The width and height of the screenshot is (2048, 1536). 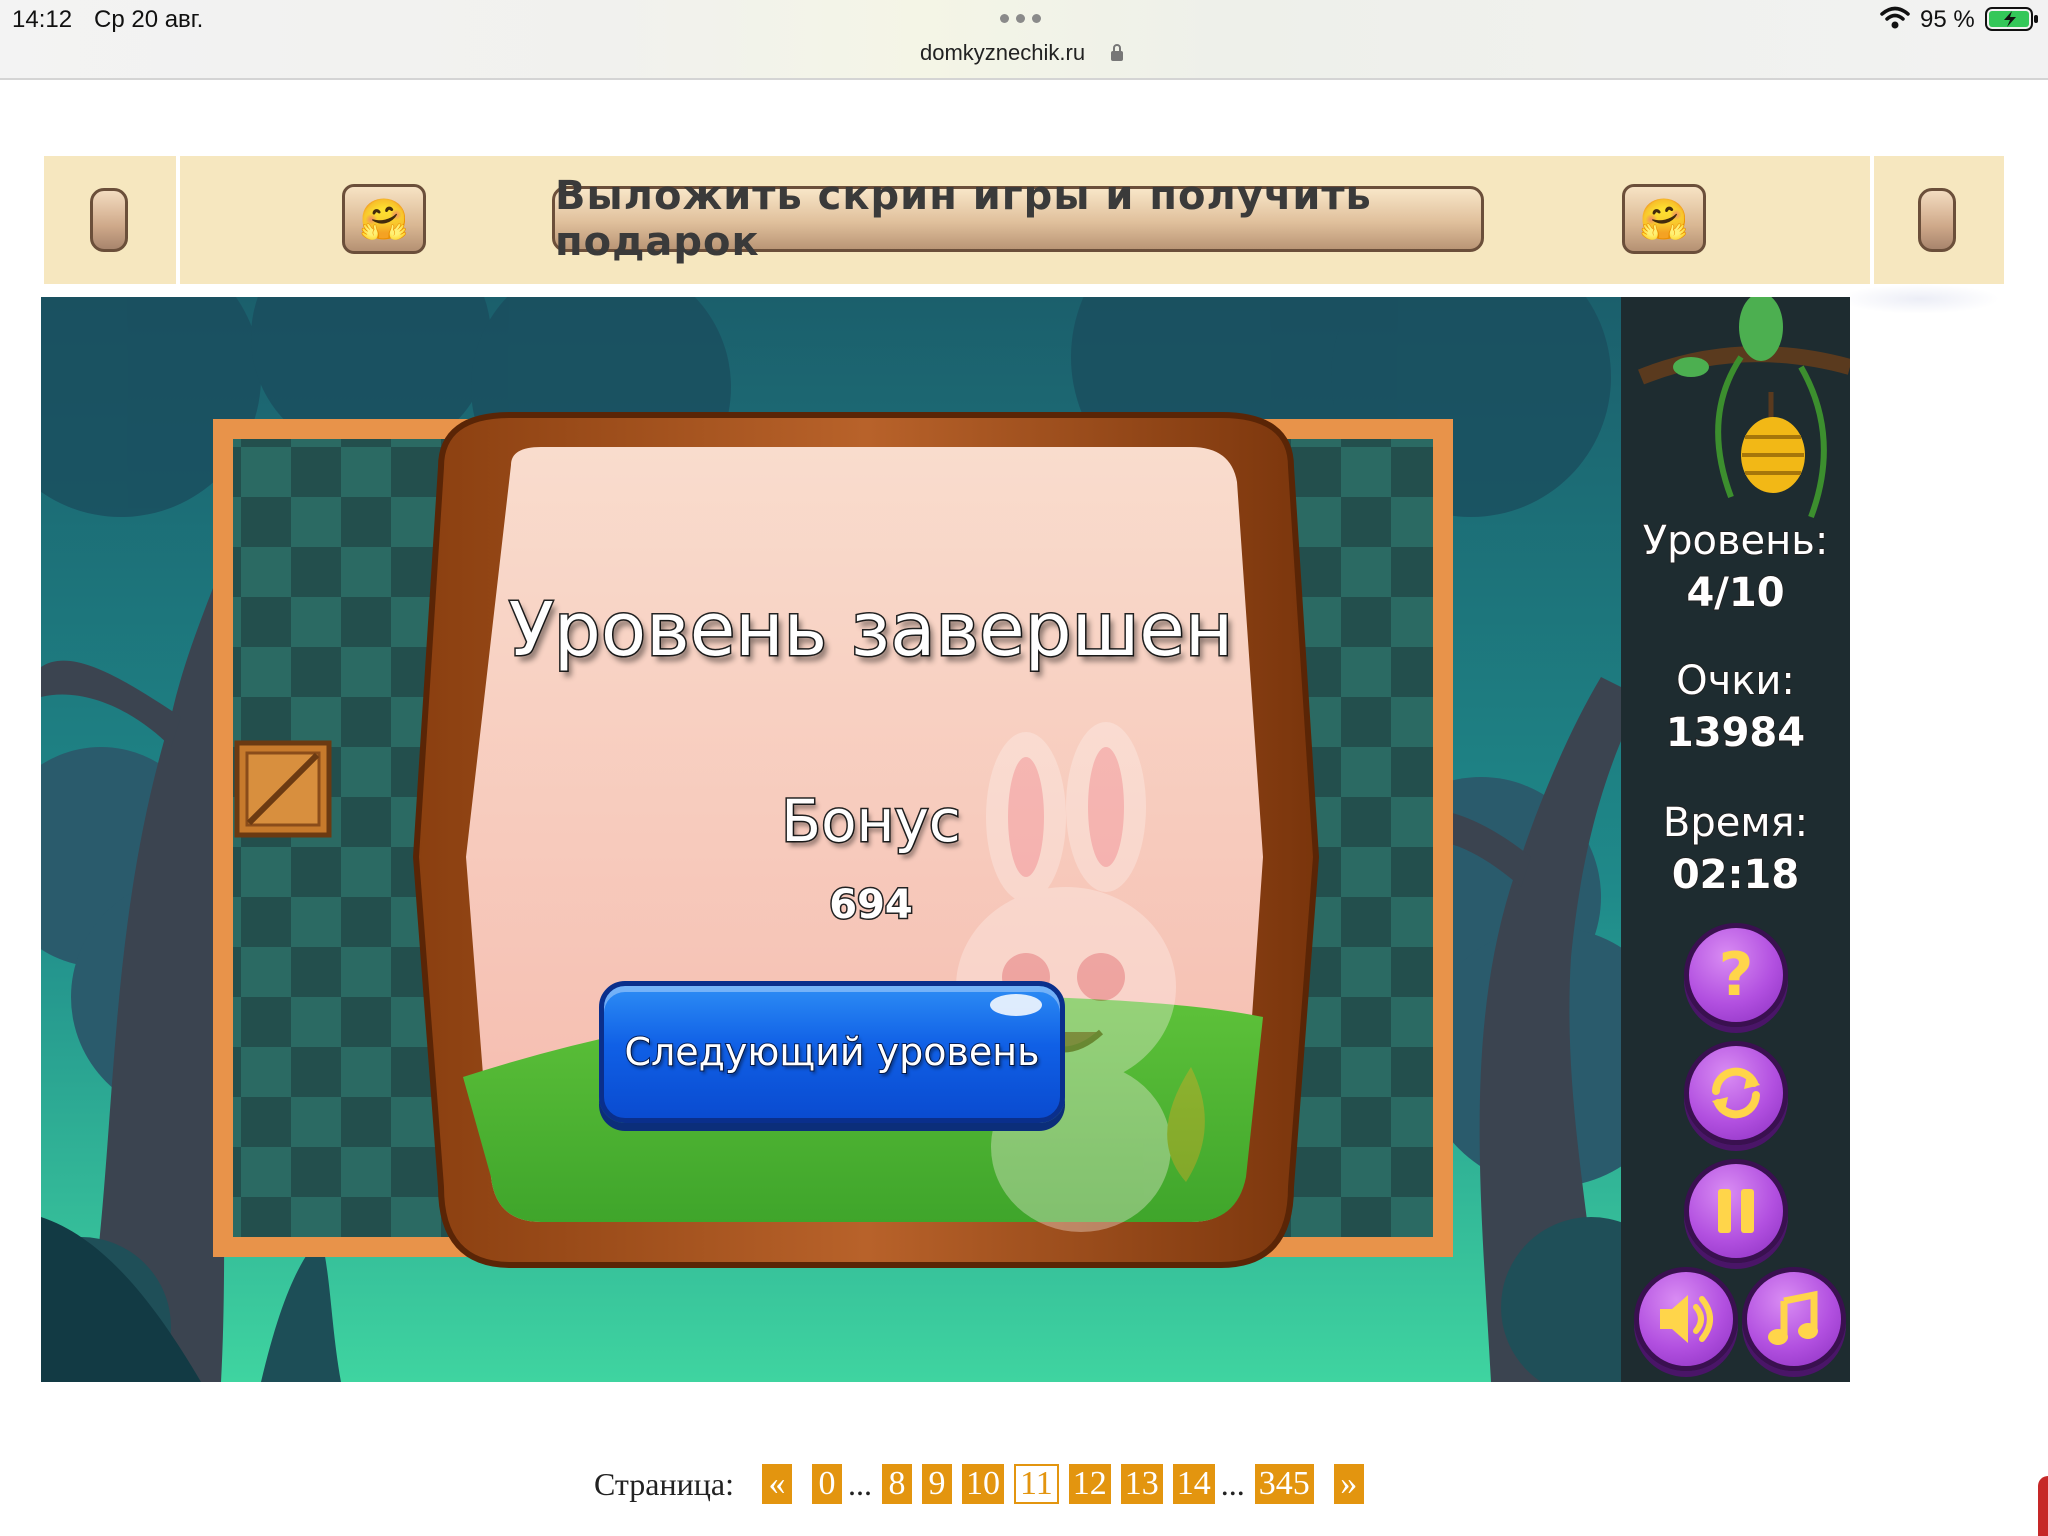 I want to click on wifi-icon, so click(x=1895, y=17).